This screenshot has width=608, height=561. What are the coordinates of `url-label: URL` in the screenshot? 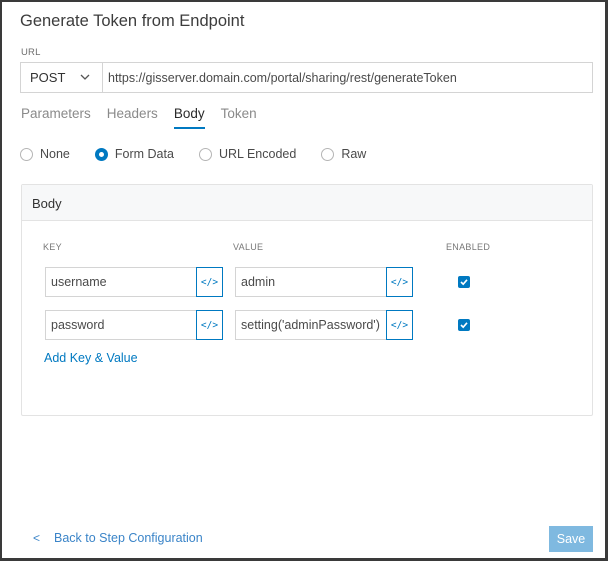 It's located at (31, 52).